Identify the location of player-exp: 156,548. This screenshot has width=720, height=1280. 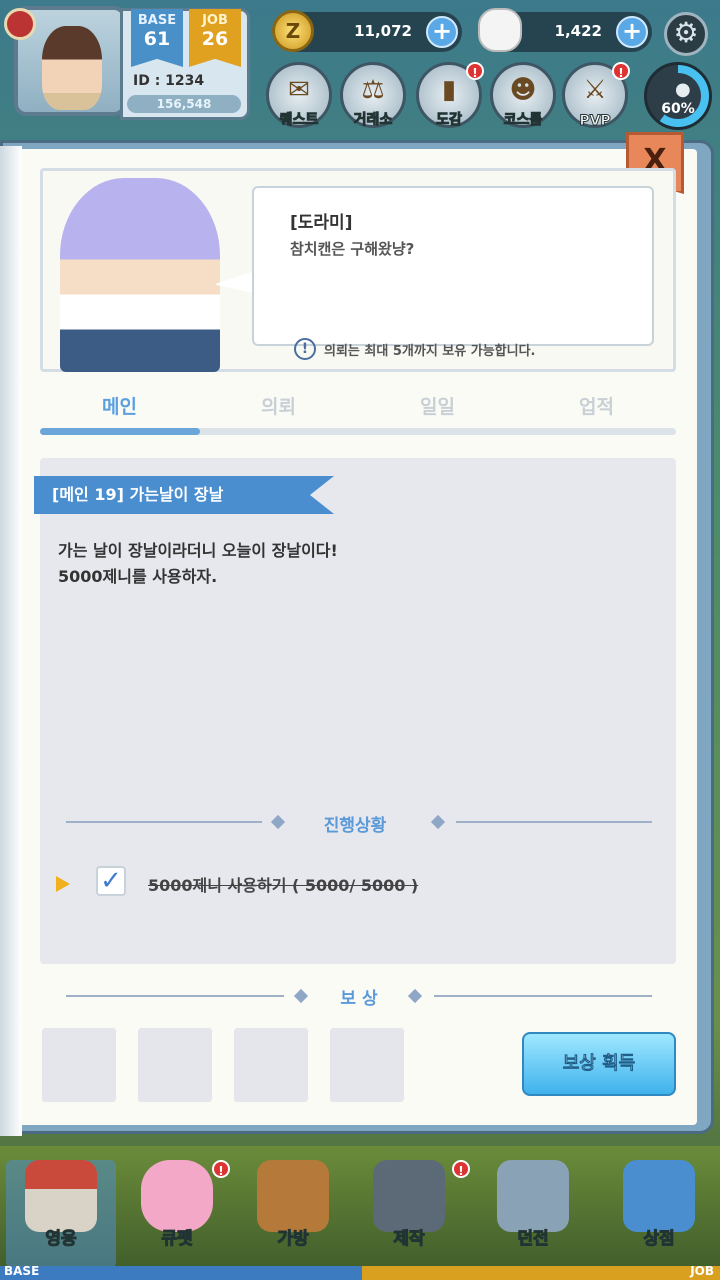
(184, 104).